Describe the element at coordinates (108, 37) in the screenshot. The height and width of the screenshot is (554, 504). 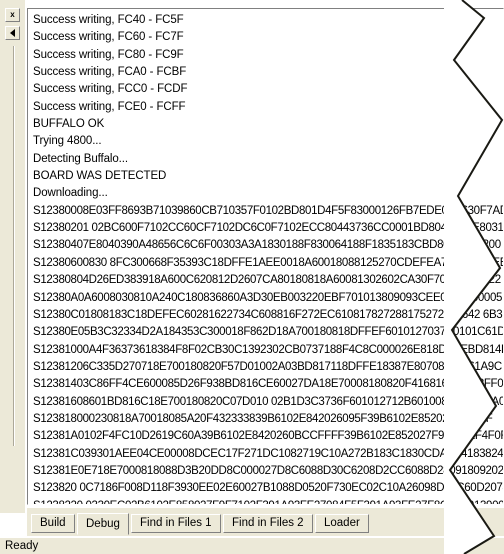
I see `output-line: Success writing, FC60 - FC7F` at that location.